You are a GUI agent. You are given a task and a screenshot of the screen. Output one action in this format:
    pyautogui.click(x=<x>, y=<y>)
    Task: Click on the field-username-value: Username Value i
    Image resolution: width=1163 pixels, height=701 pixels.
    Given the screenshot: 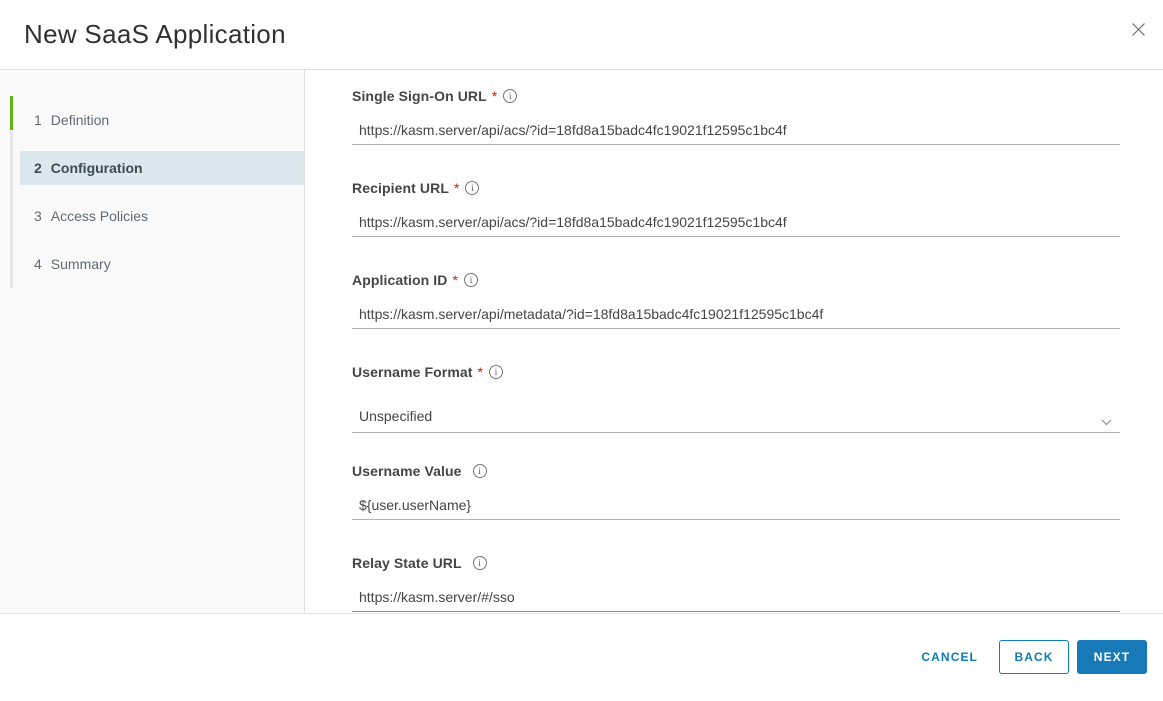 What is the action you would take?
    pyautogui.click(x=736, y=490)
    